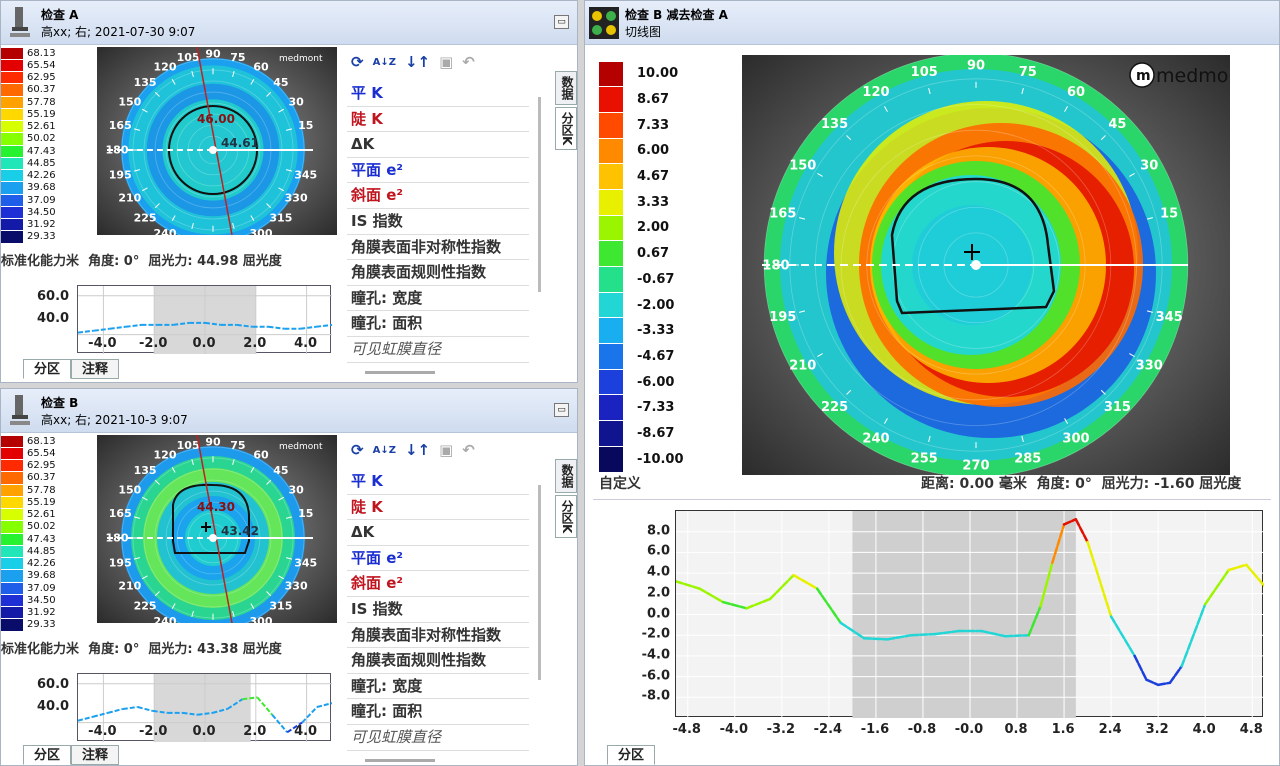 The width and height of the screenshot is (1280, 766). Describe the element at coordinates (305, 125) in the screenshot. I see `angle-label: 15` at that location.